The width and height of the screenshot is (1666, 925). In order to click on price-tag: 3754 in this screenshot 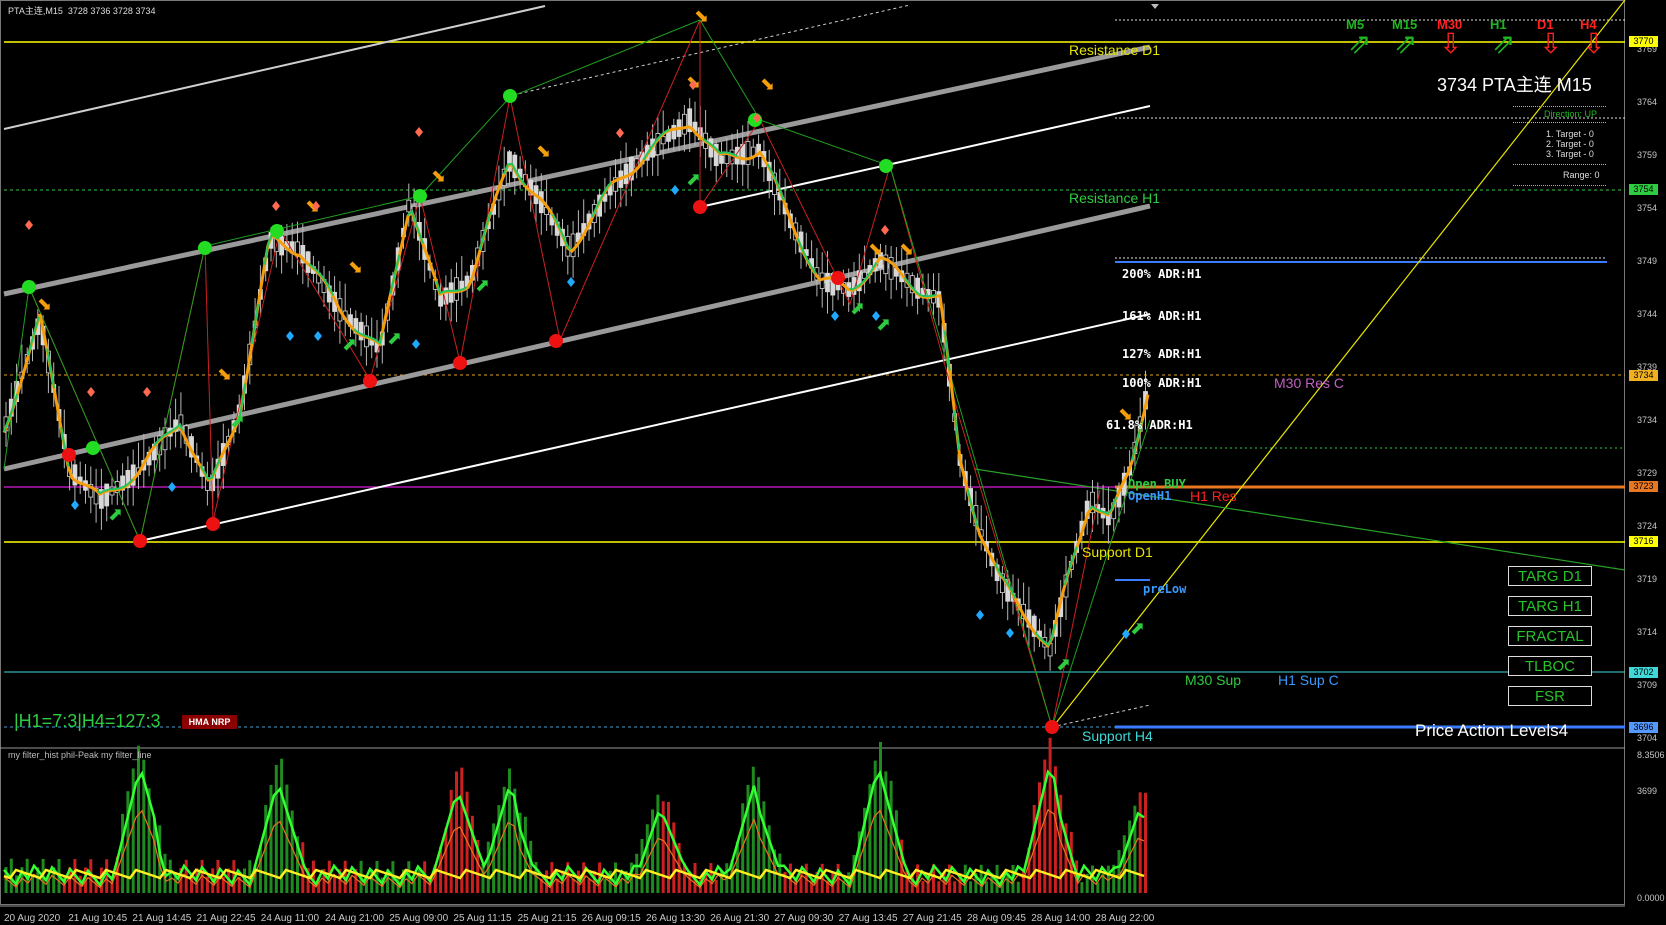, I will do `click(1643, 189)`.